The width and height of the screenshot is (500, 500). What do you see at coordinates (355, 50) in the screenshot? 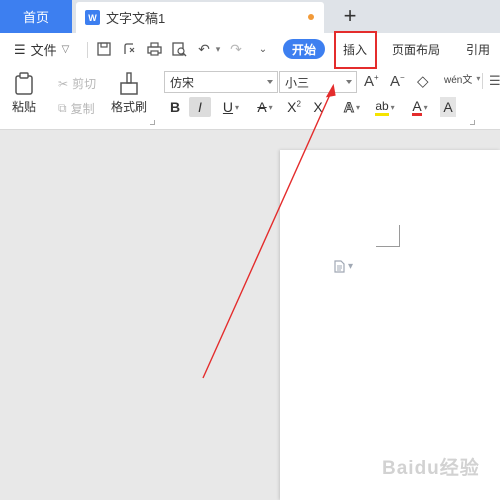
I see `insert-tab-highlight` at bounding box center [355, 50].